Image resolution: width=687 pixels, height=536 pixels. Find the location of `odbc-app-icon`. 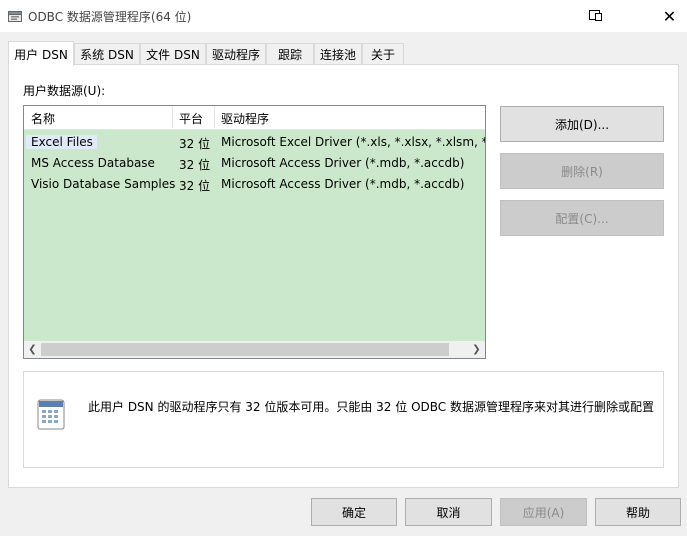

odbc-app-icon is located at coordinates (15, 16).